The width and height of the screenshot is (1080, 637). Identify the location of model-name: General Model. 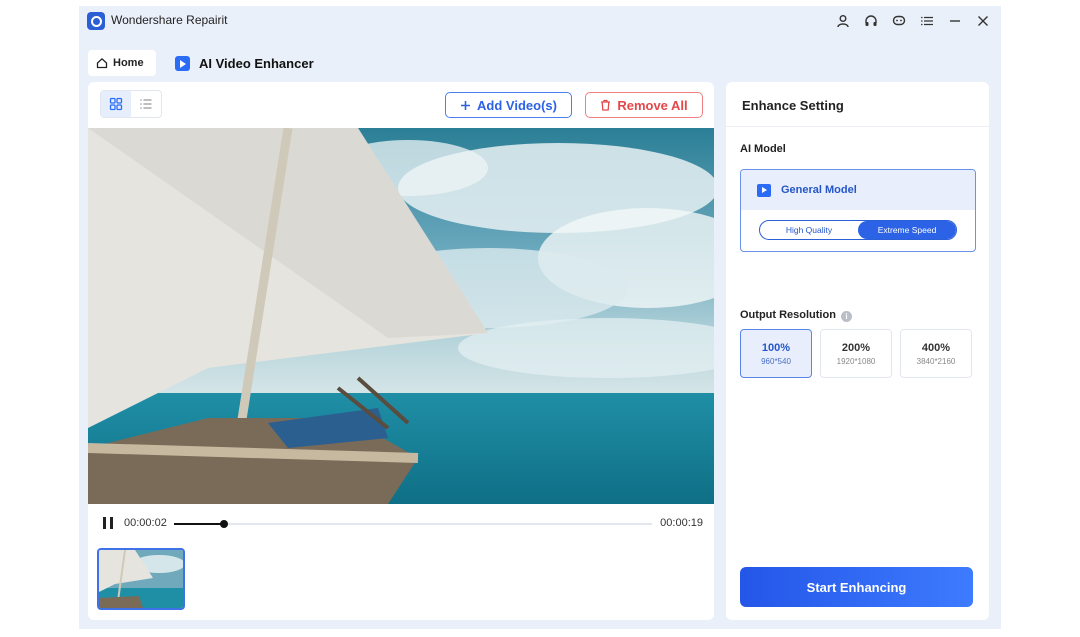
(819, 190).